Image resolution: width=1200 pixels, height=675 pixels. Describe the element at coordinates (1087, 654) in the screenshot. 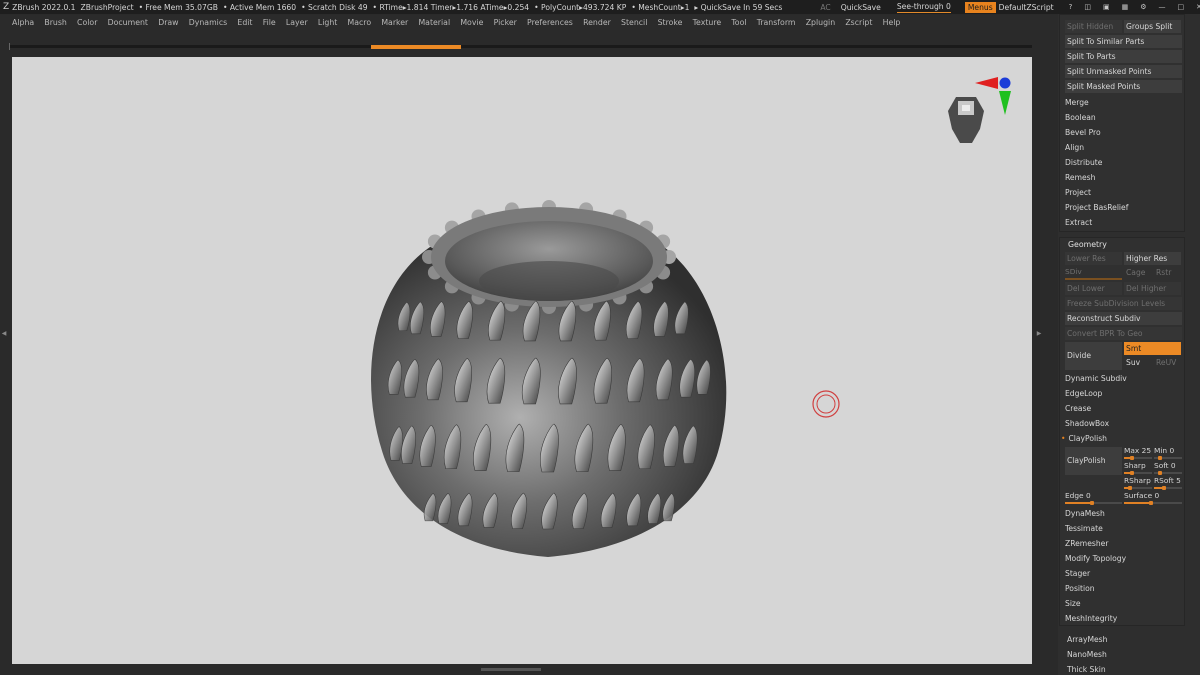

I see `nanomesh-section: NanoMesh` at that location.